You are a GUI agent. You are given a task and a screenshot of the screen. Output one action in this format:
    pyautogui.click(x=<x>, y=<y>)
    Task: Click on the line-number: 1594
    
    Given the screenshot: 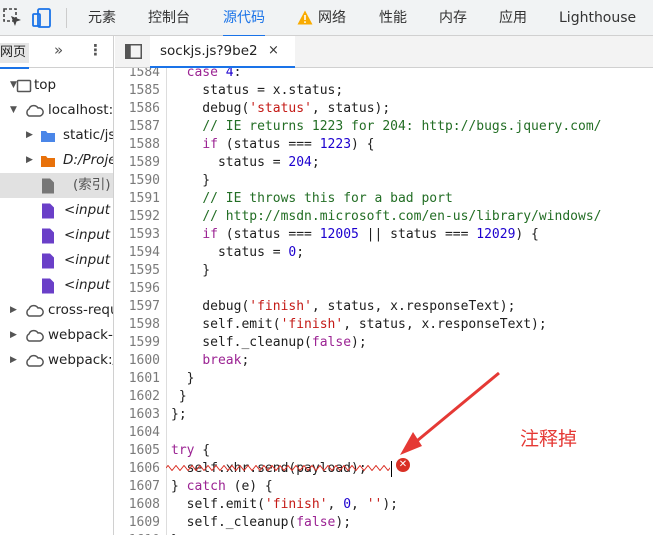 What is the action you would take?
    pyautogui.click(x=137, y=253)
    